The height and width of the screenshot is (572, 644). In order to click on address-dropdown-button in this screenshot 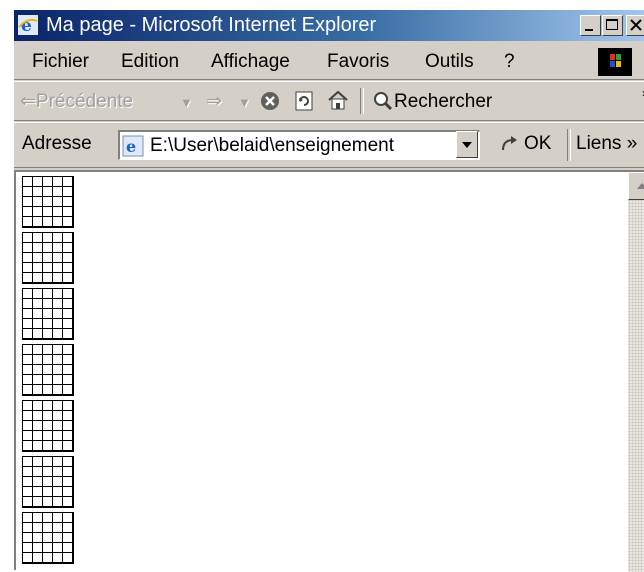, I will do `click(467, 144)`.